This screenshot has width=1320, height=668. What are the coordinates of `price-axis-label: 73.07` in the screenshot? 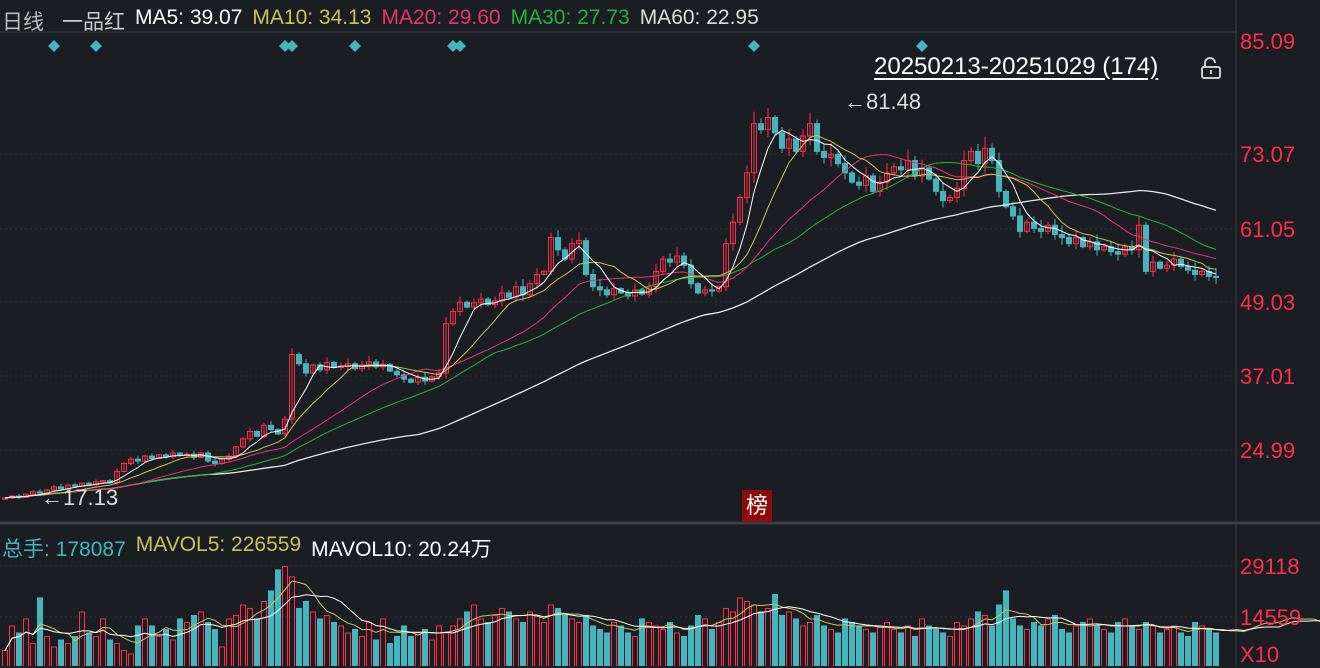 It's located at (1268, 154).